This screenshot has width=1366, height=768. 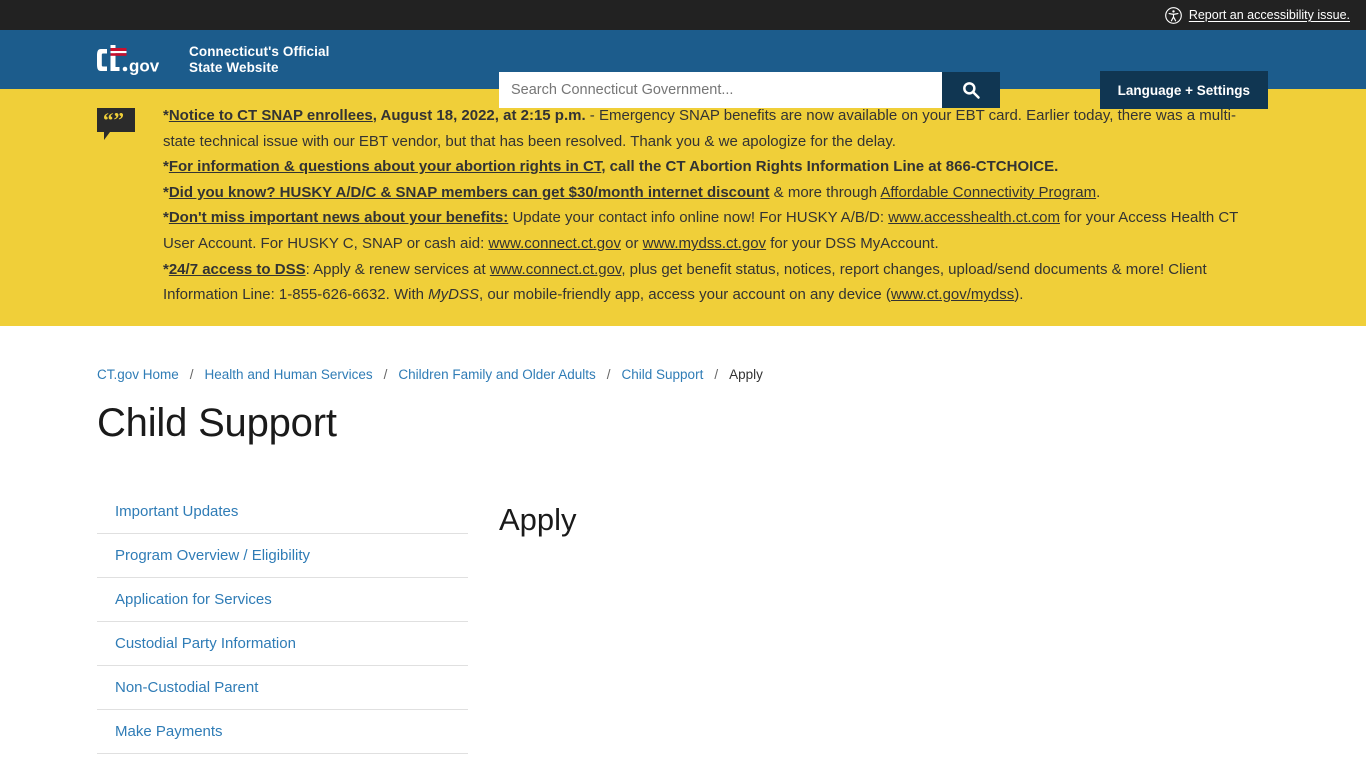 I want to click on magnifier-icon, so click(x=971, y=90).